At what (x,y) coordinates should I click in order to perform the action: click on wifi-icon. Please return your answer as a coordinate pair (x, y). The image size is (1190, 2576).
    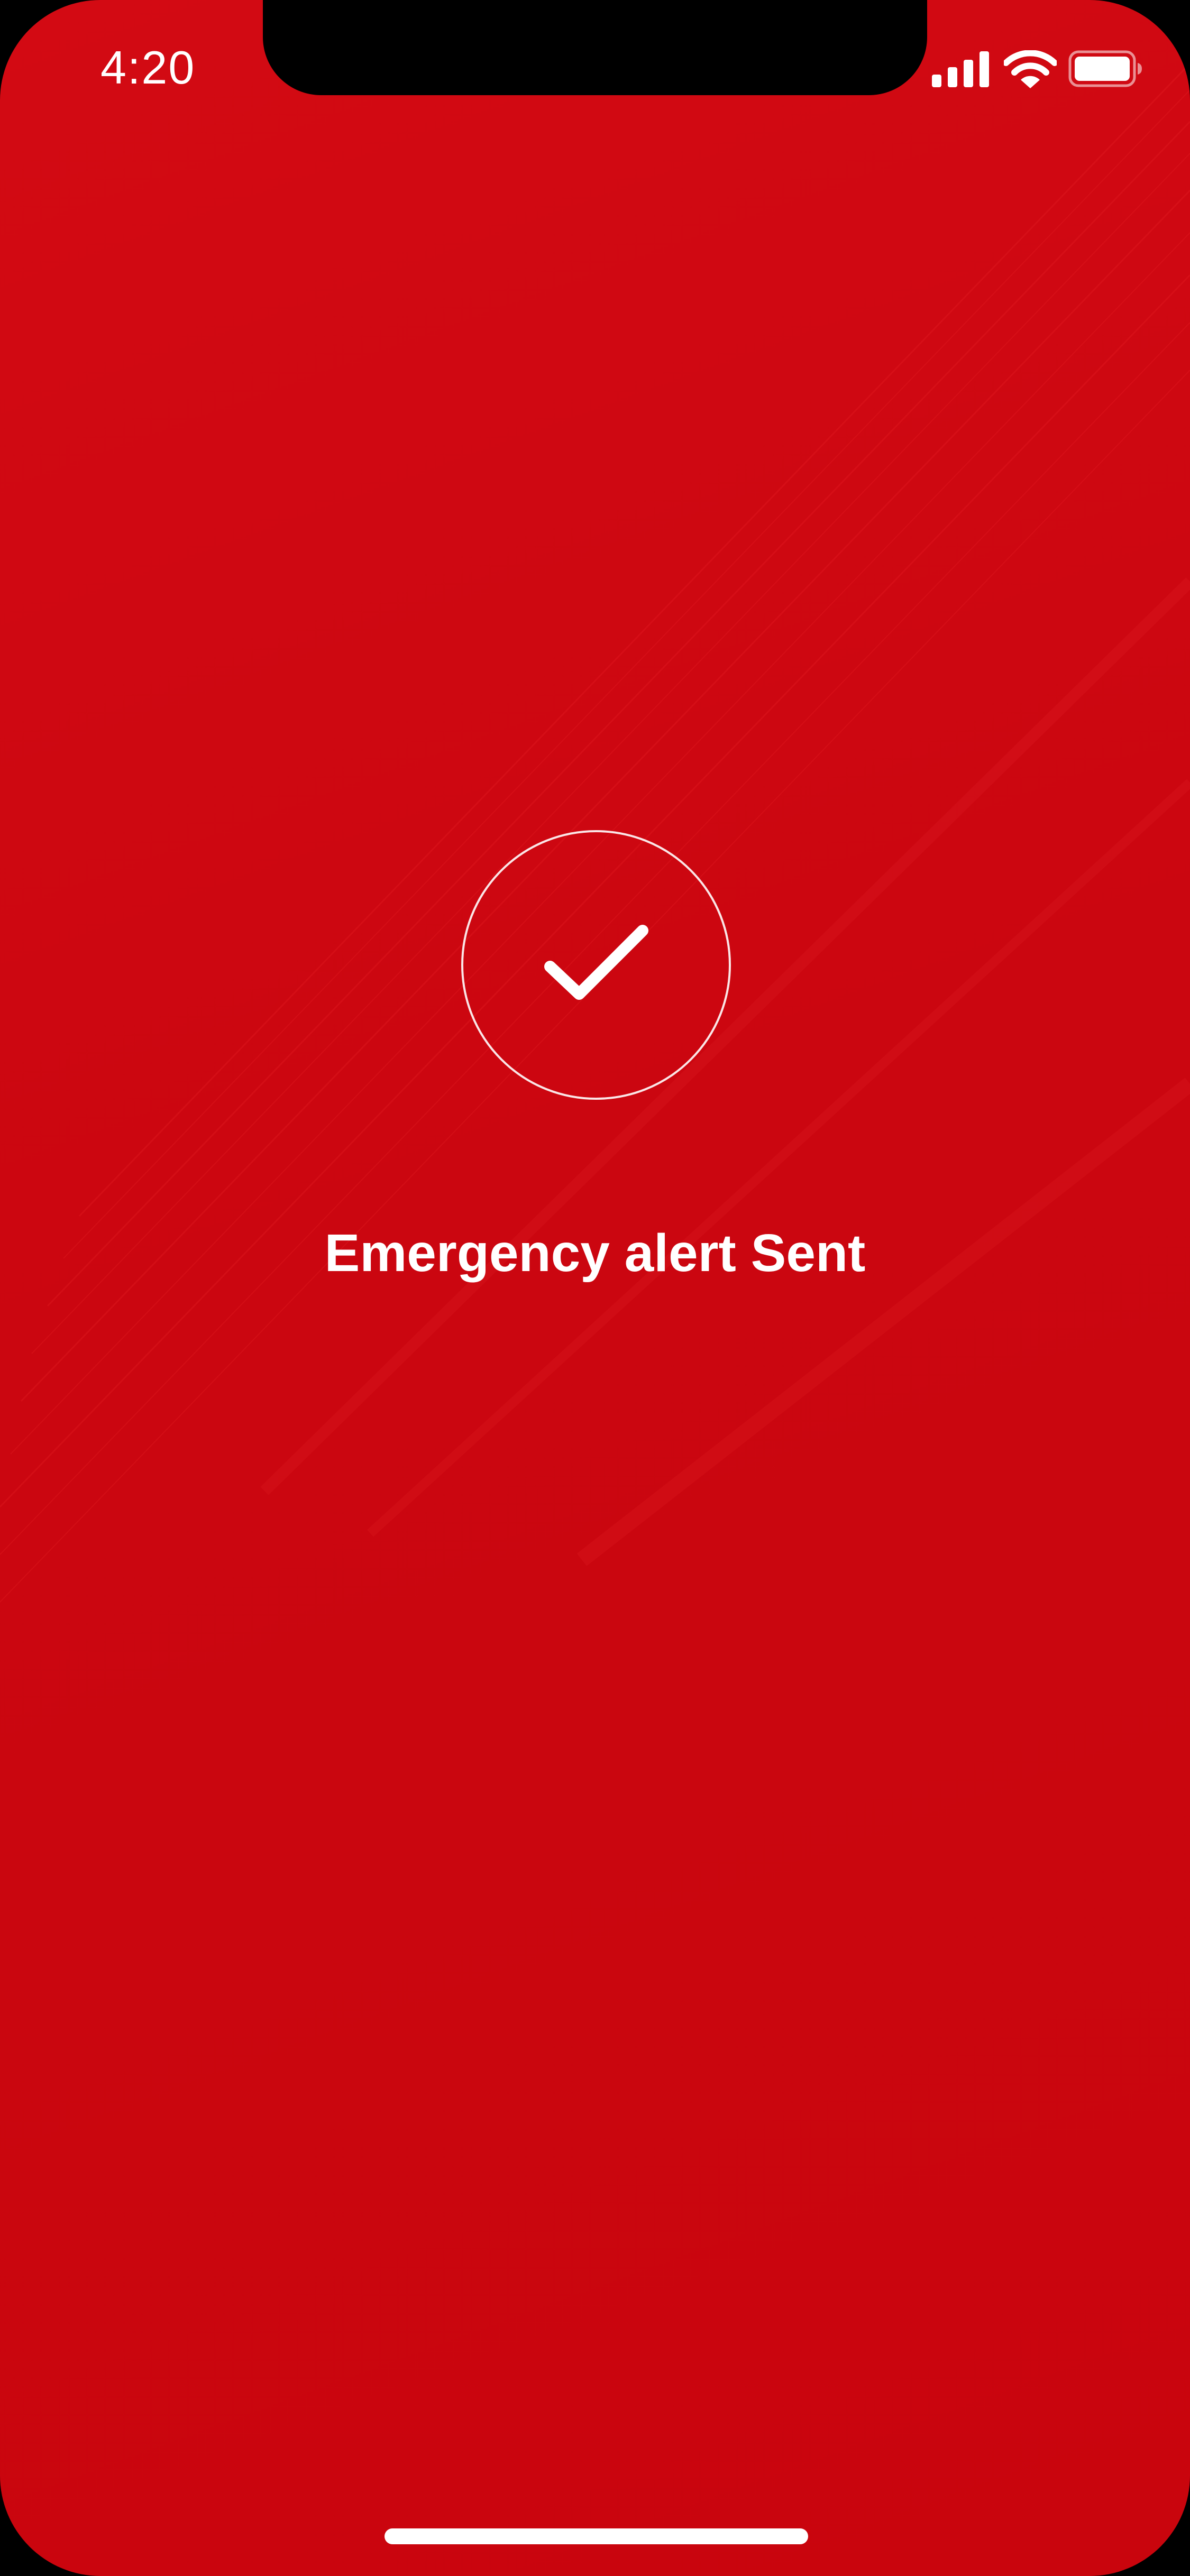
    Looking at the image, I should click on (1030, 69).